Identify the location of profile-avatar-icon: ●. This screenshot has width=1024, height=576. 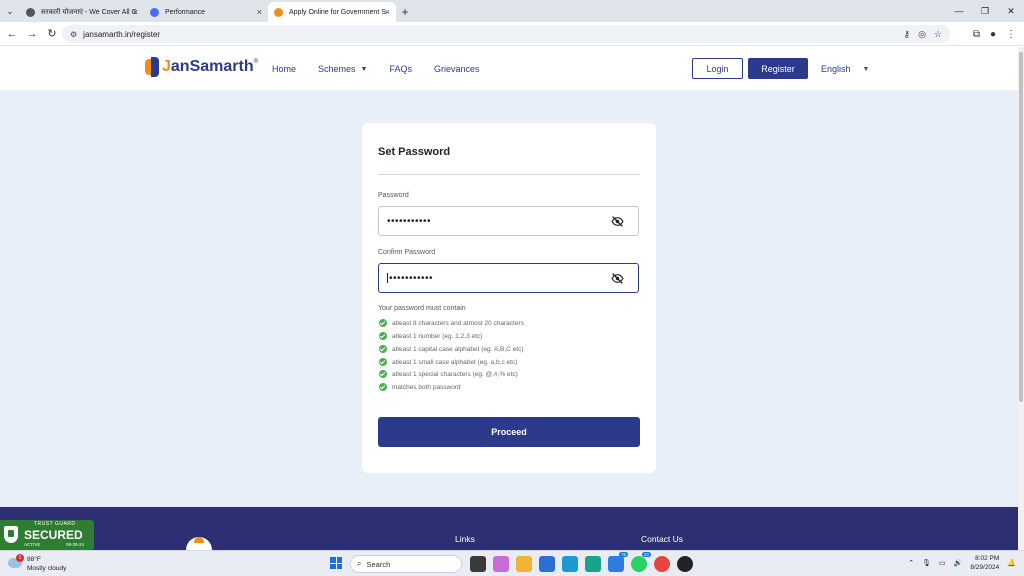
(993, 34).